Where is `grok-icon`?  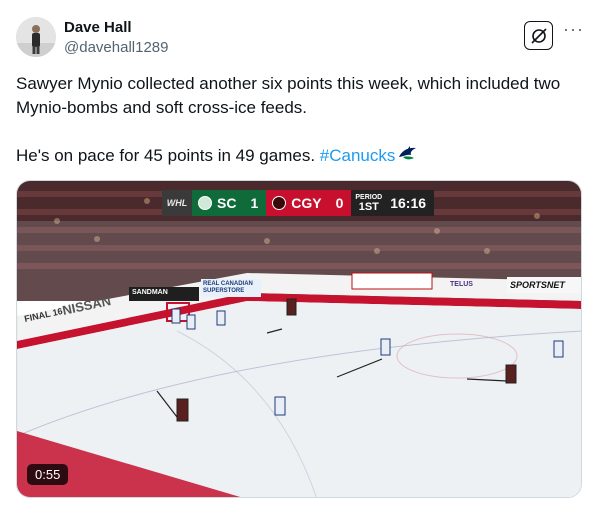
grok-icon is located at coordinates (538, 35).